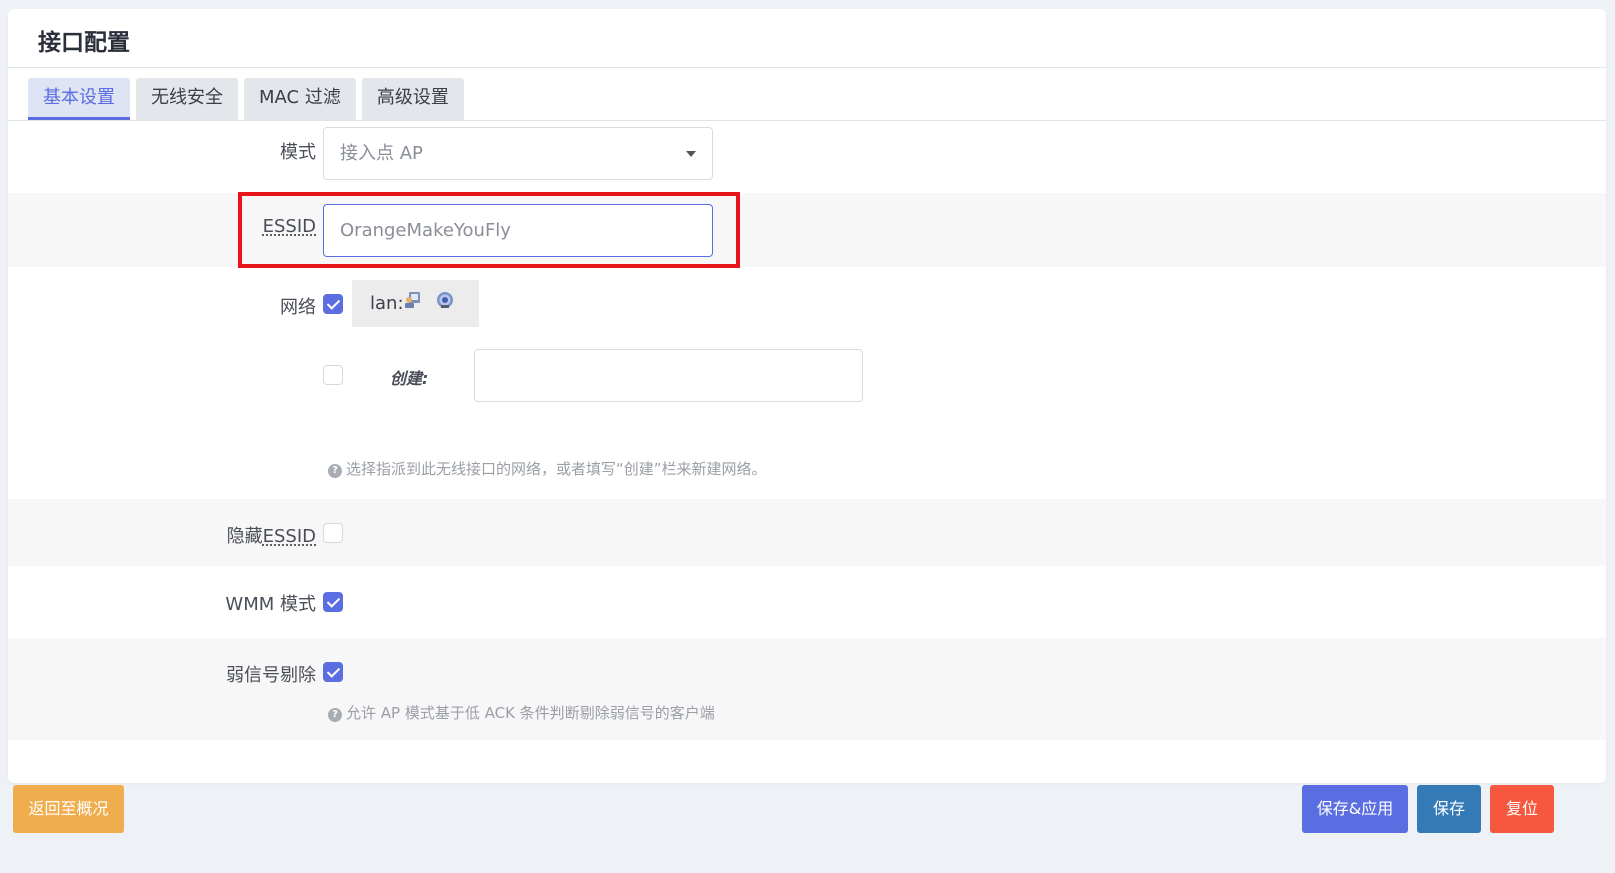  Describe the element at coordinates (807, 157) in the screenshot. I see `mode-row: 模式 接入点 AP` at that location.